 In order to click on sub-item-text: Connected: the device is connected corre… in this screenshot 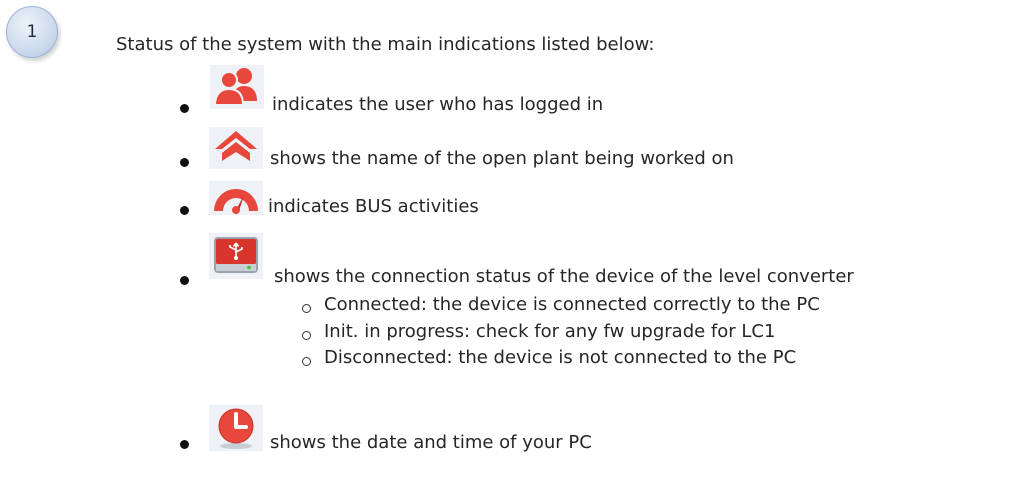, I will do `click(572, 304)`.